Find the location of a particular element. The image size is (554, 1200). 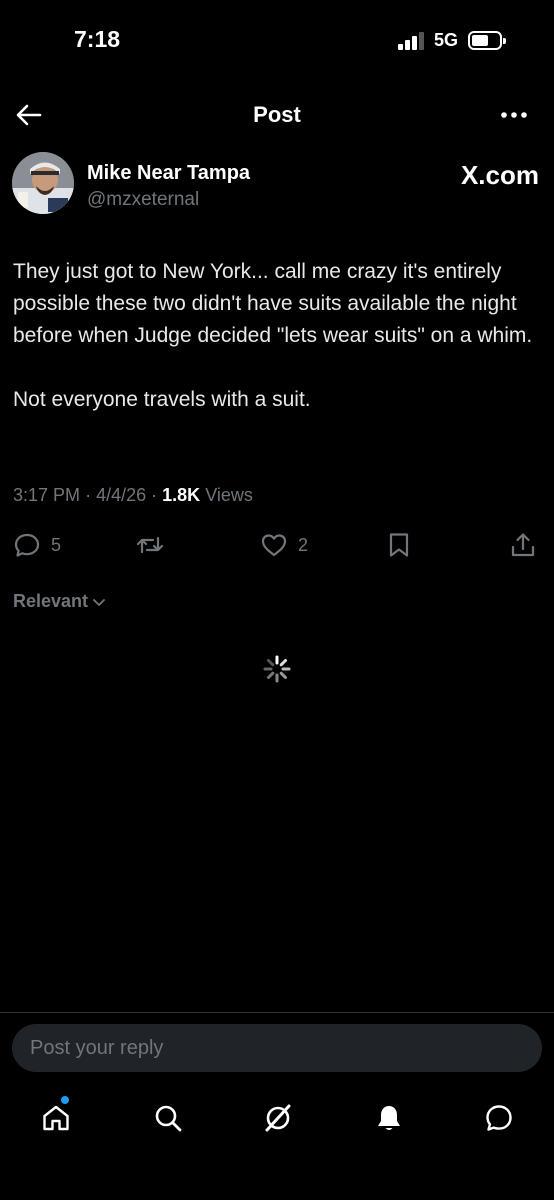

divider is located at coordinates (277, 1012).